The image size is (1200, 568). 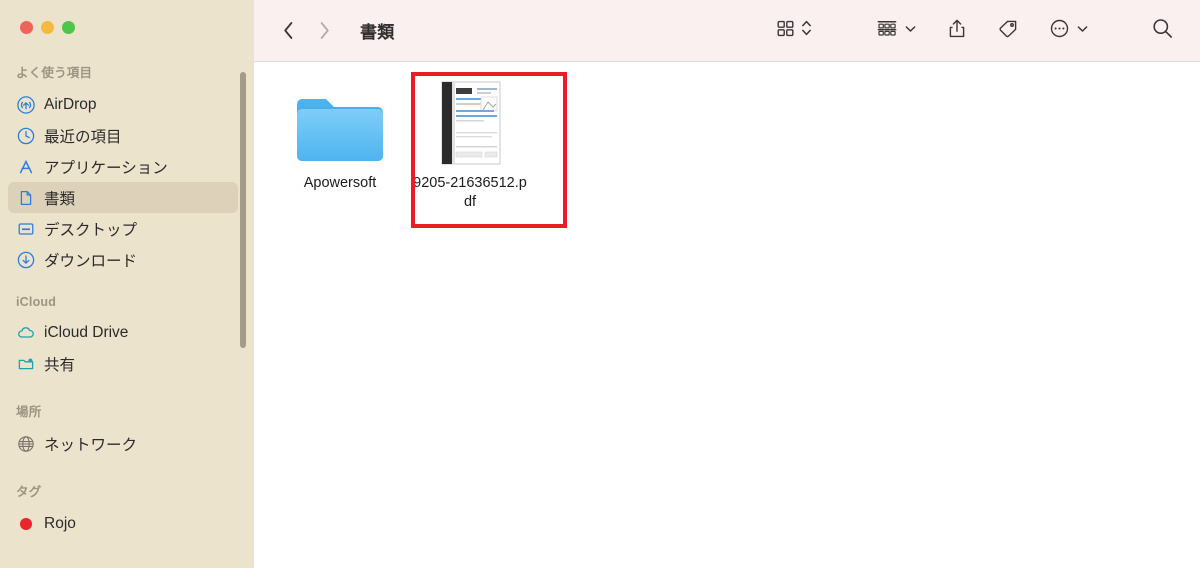 I want to click on clock-icon, so click(x=25, y=135).